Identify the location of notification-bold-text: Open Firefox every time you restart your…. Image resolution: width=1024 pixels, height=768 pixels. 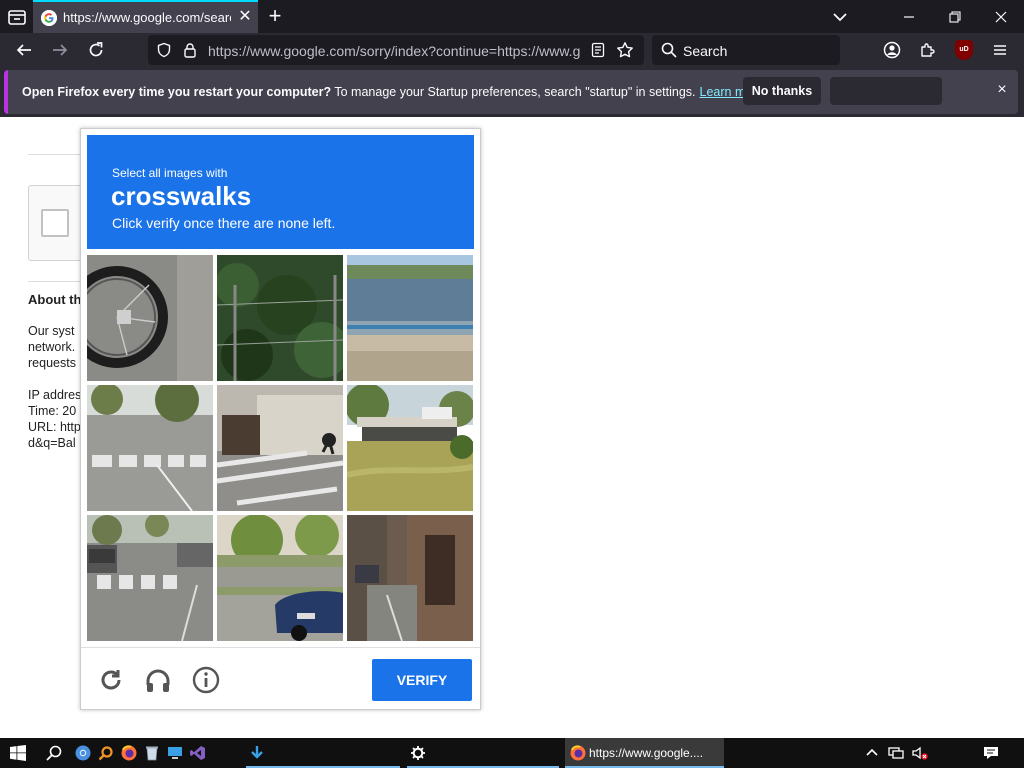
(177, 92).